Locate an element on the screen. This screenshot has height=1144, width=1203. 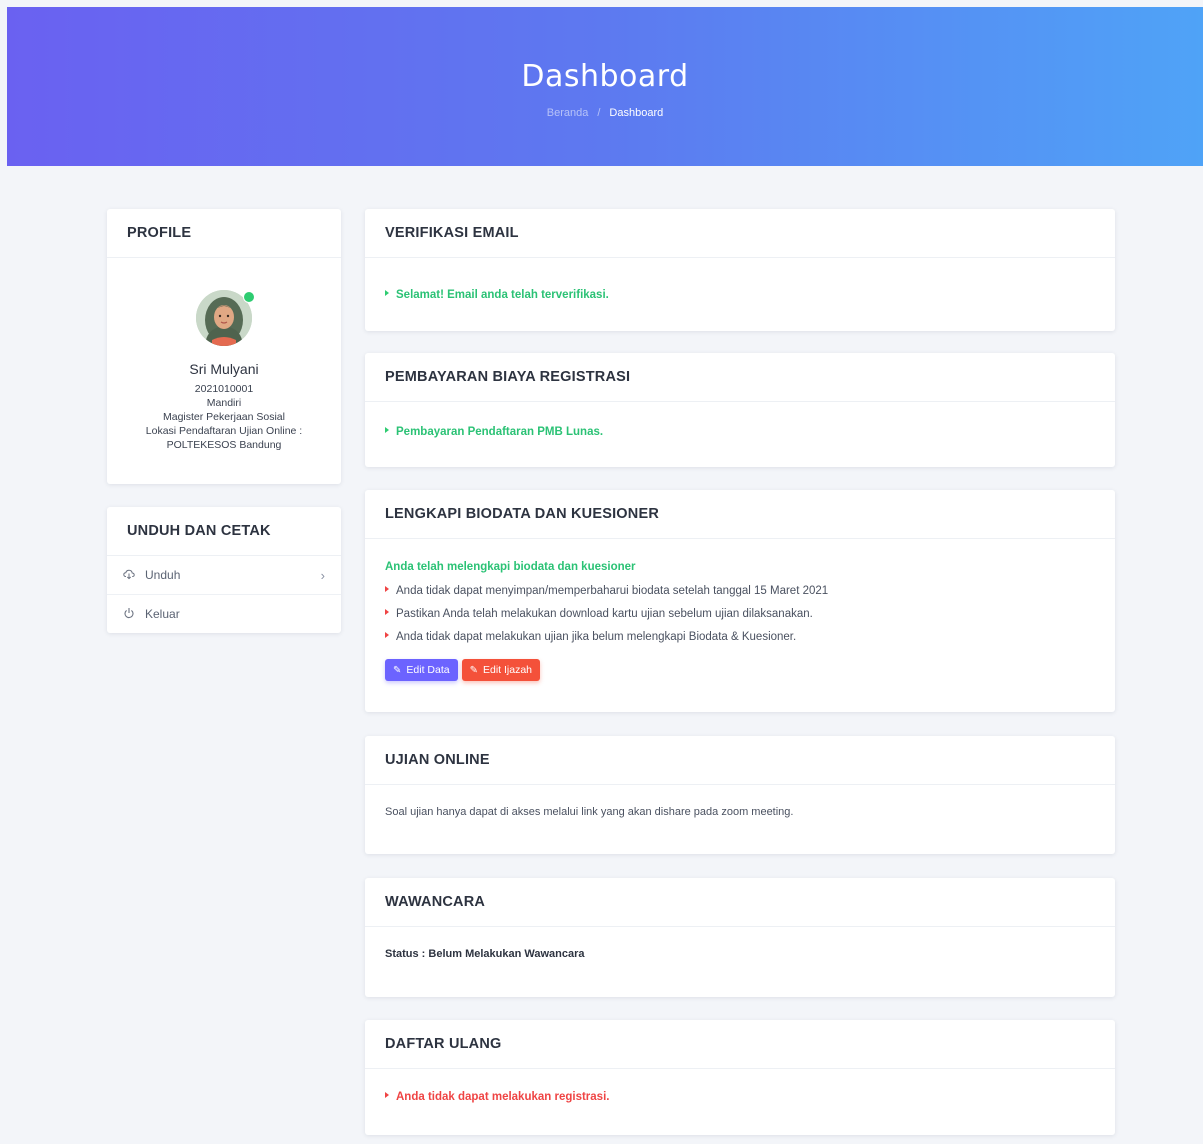
profile-location: POLTEKESOS Bandung is located at coordinates (224, 445).